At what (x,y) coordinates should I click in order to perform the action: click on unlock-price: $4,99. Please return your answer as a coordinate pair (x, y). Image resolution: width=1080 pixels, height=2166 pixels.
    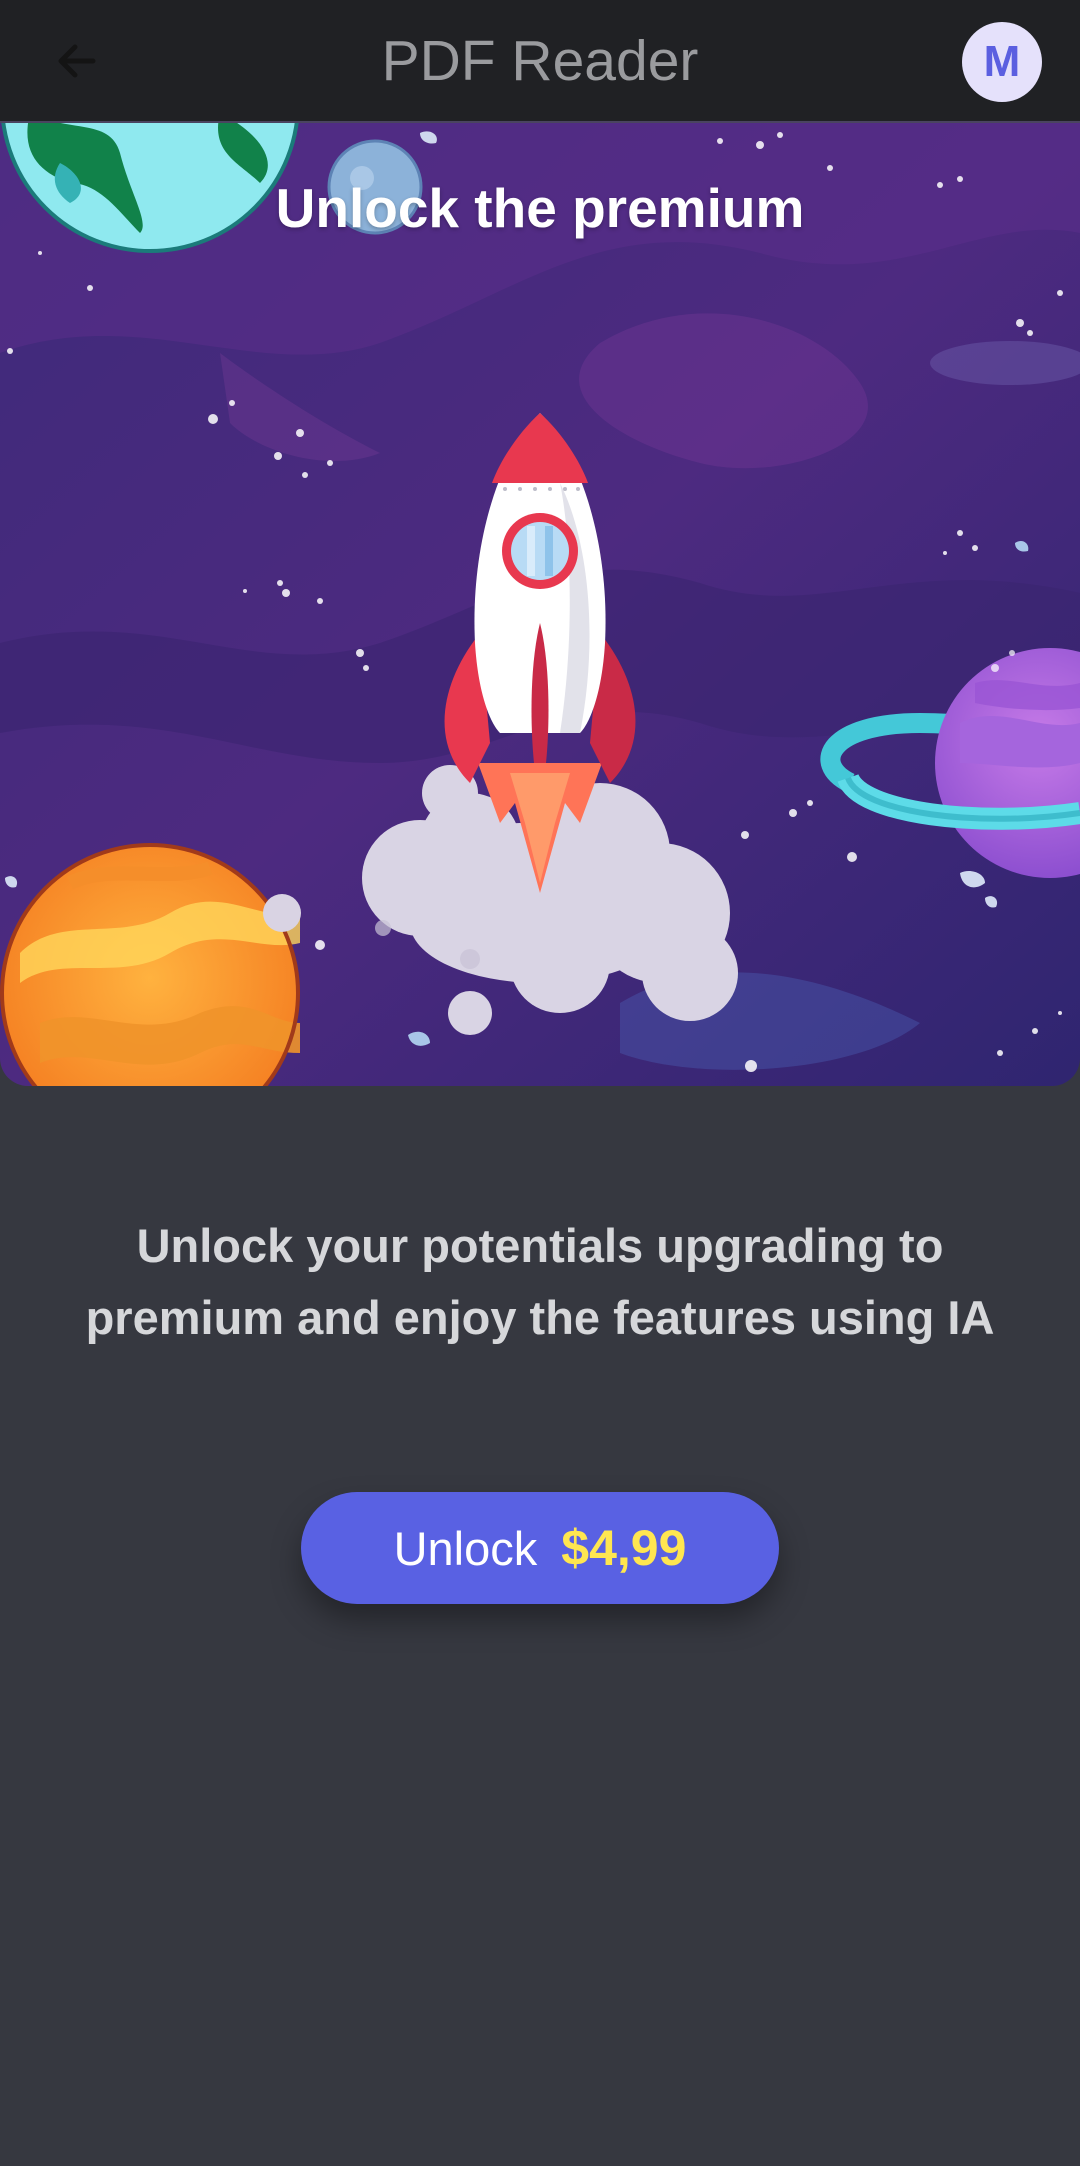
    Looking at the image, I should click on (624, 1548).